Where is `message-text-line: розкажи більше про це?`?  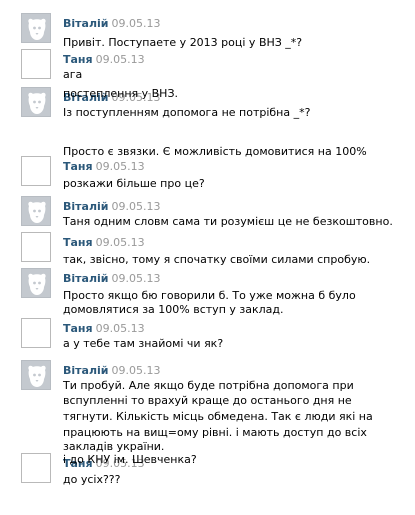
message-text-line: розкажи більше про це? is located at coordinates (134, 183).